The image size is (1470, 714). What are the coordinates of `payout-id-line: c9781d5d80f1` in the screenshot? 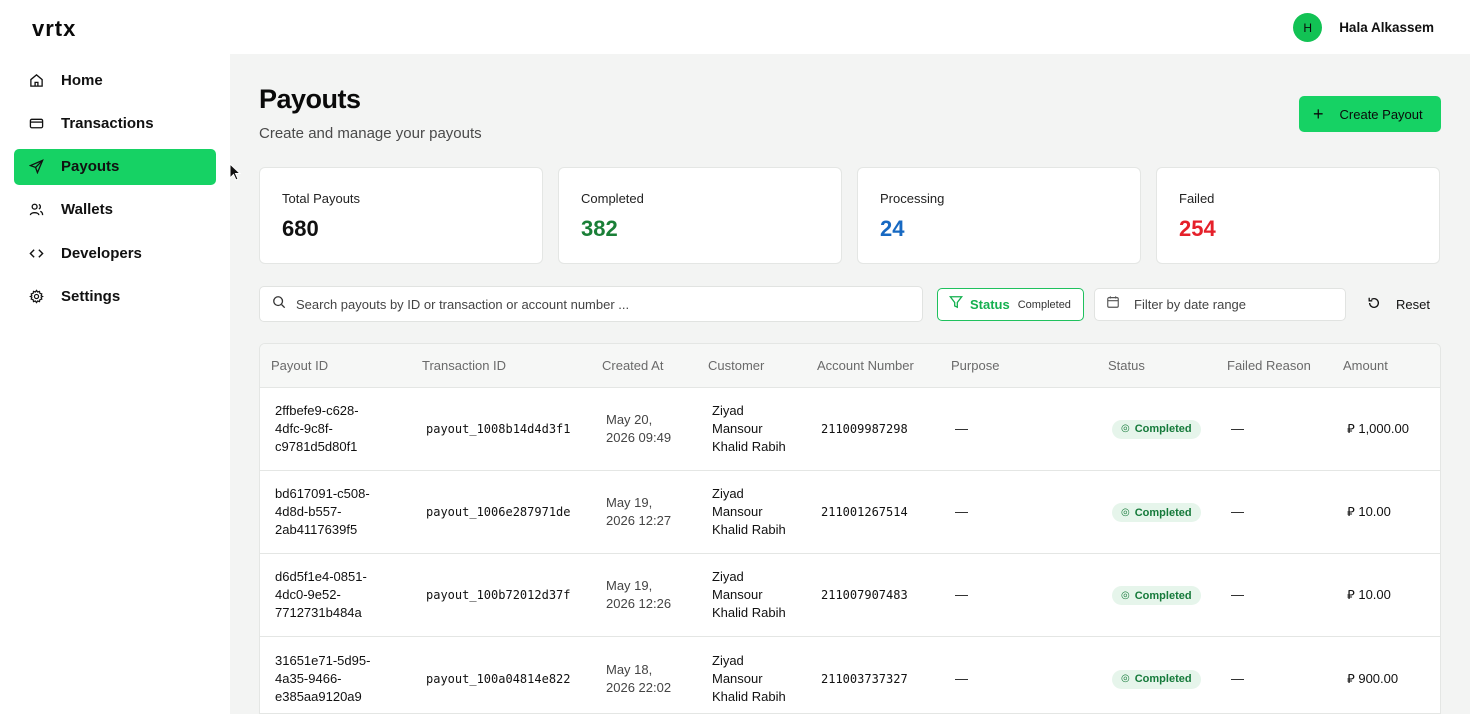 It's located at (316, 446).